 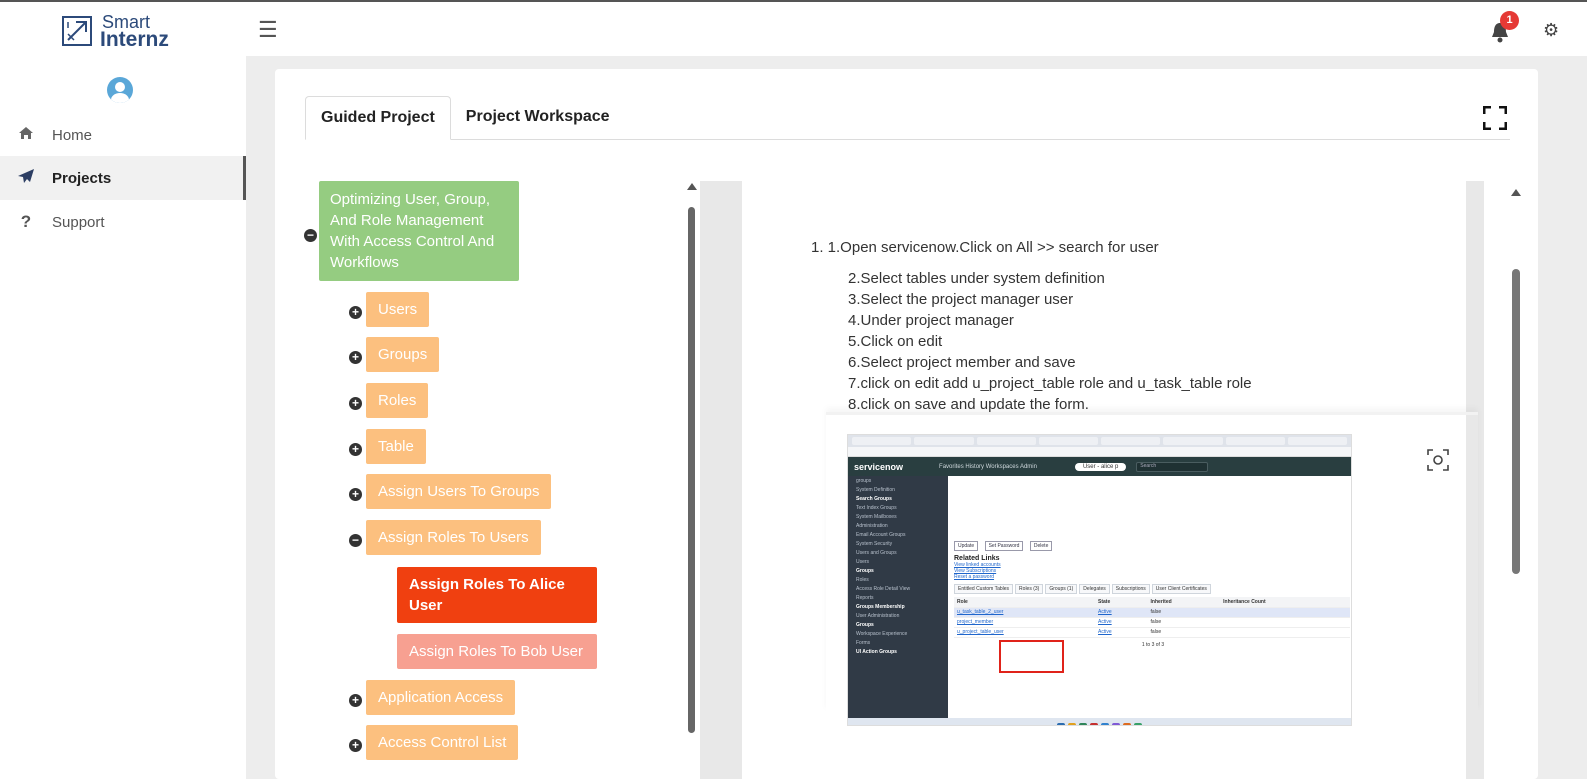 What do you see at coordinates (459, 491) in the screenshot?
I see `tree-node-assign-users-to-groups: Assign Users To Groups` at bounding box center [459, 491].